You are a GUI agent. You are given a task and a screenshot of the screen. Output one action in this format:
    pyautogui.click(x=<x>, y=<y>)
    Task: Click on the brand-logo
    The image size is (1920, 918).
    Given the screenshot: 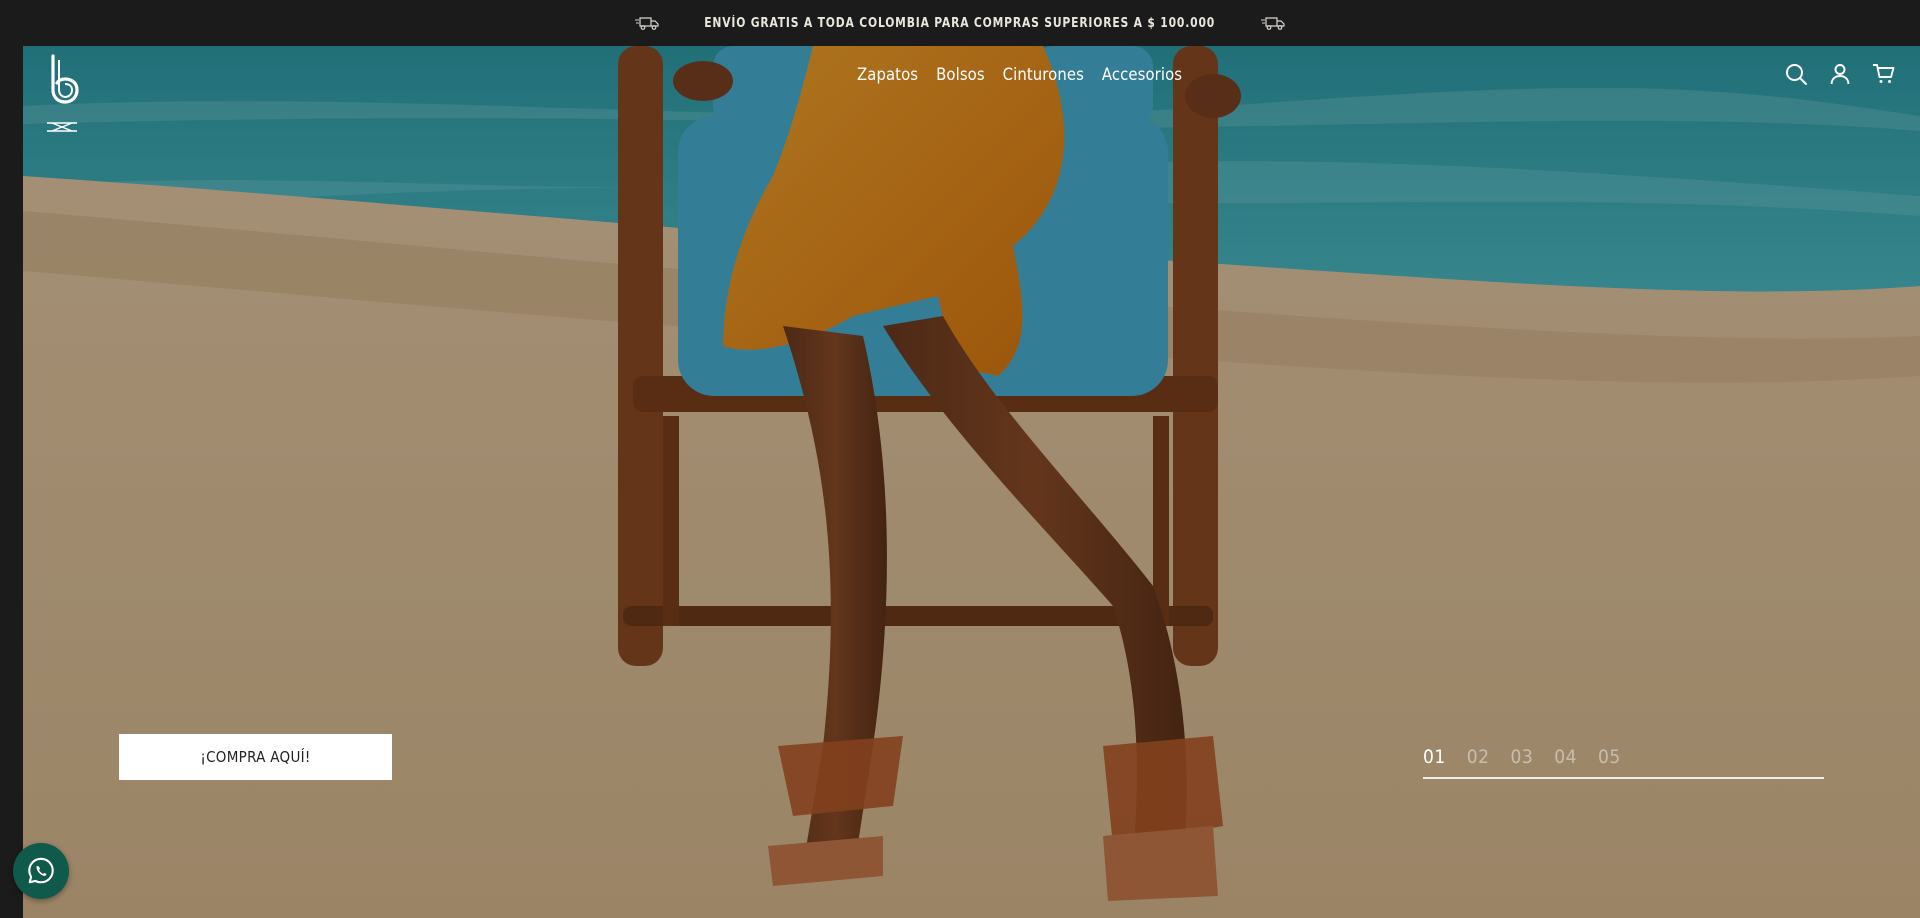 What is the action you would take?
    pyautogui.click(x=64, y=79)
    